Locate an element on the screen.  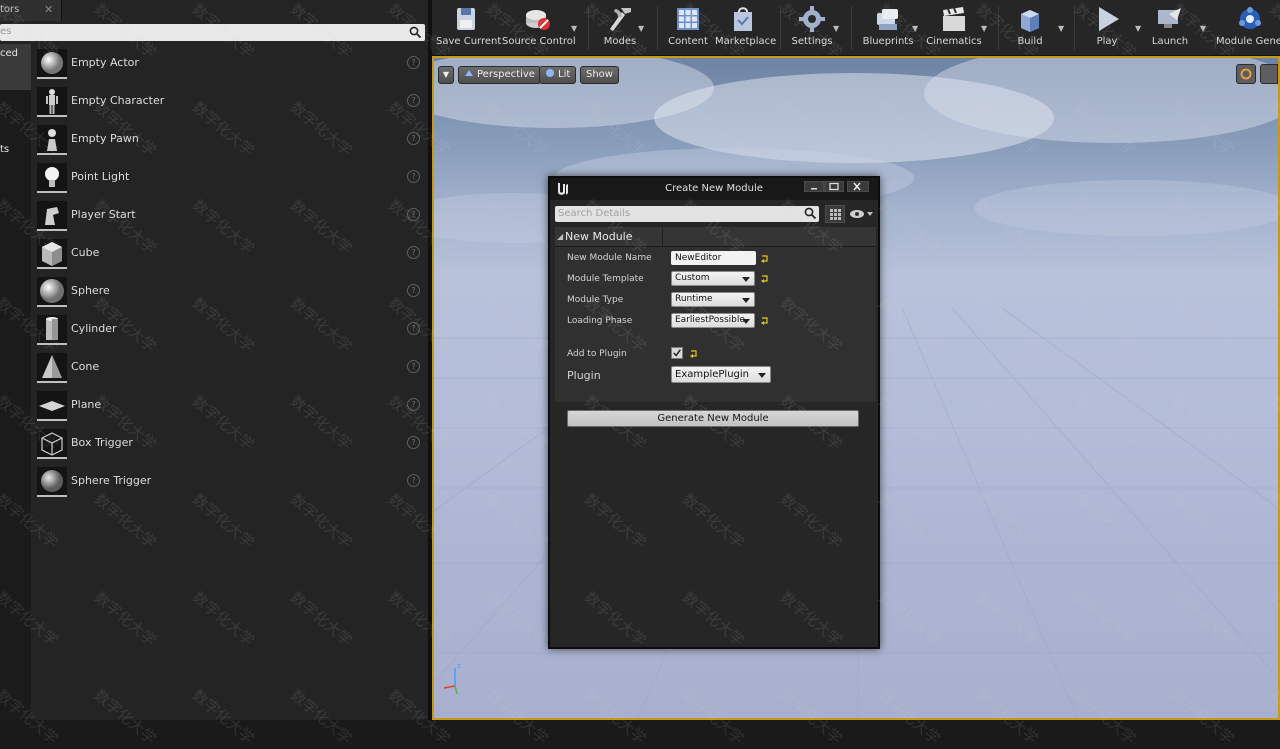
loading-phase-label: Loading Phase is located at coordinates (600, 321).